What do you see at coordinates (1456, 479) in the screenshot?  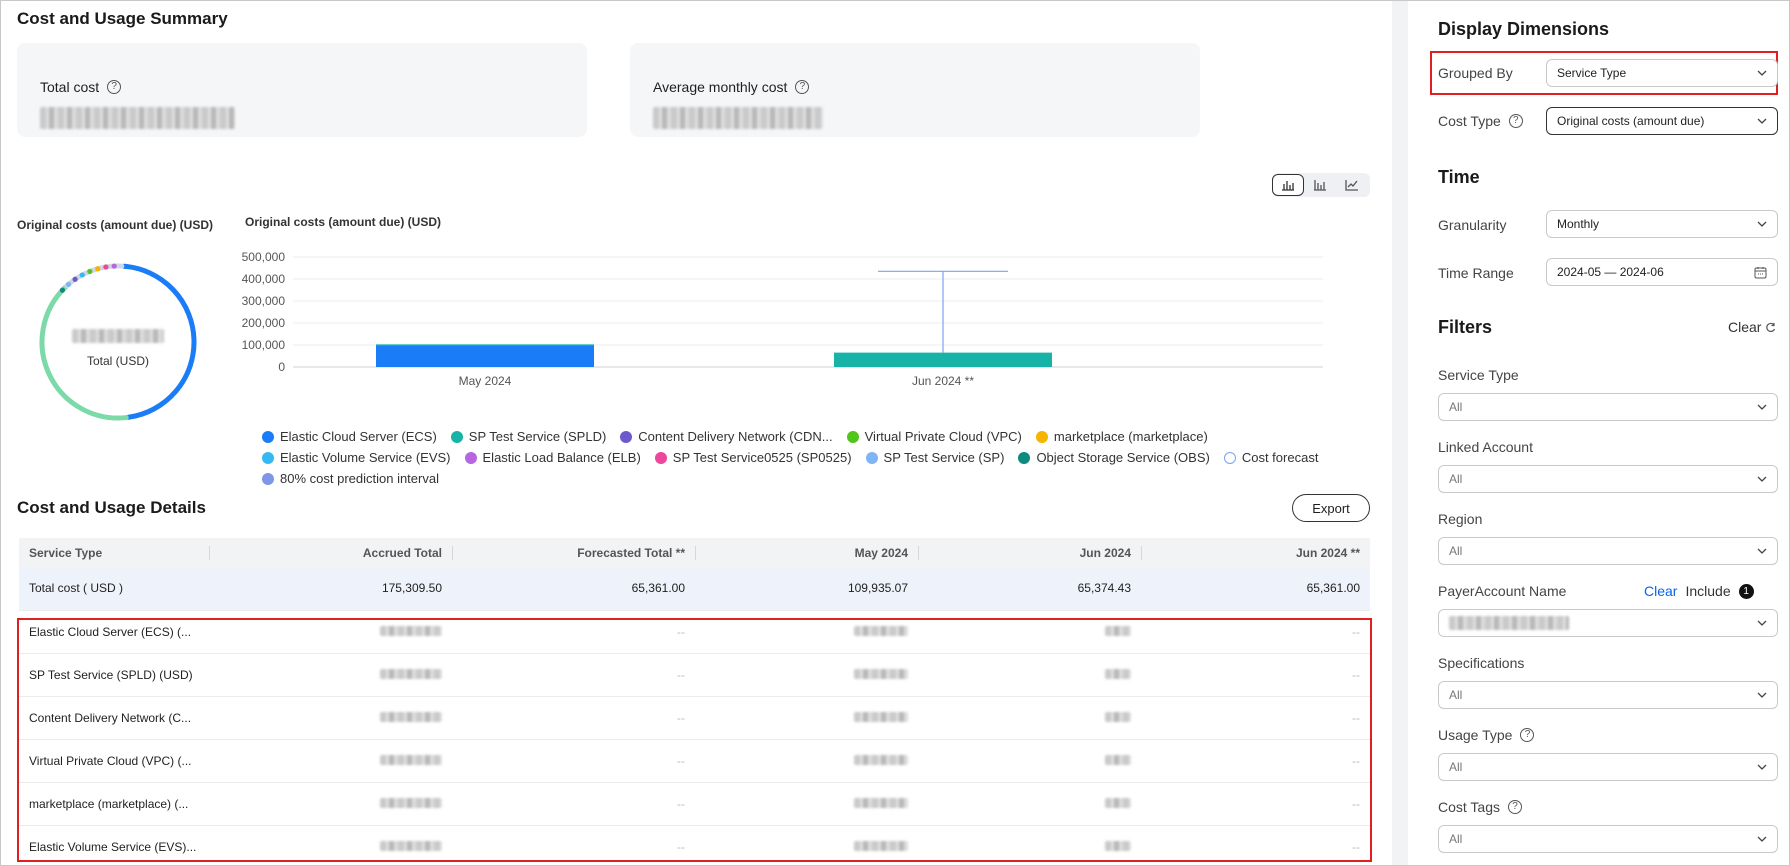 I see `linked-account-value: All` at bounding box center [1456, 479].